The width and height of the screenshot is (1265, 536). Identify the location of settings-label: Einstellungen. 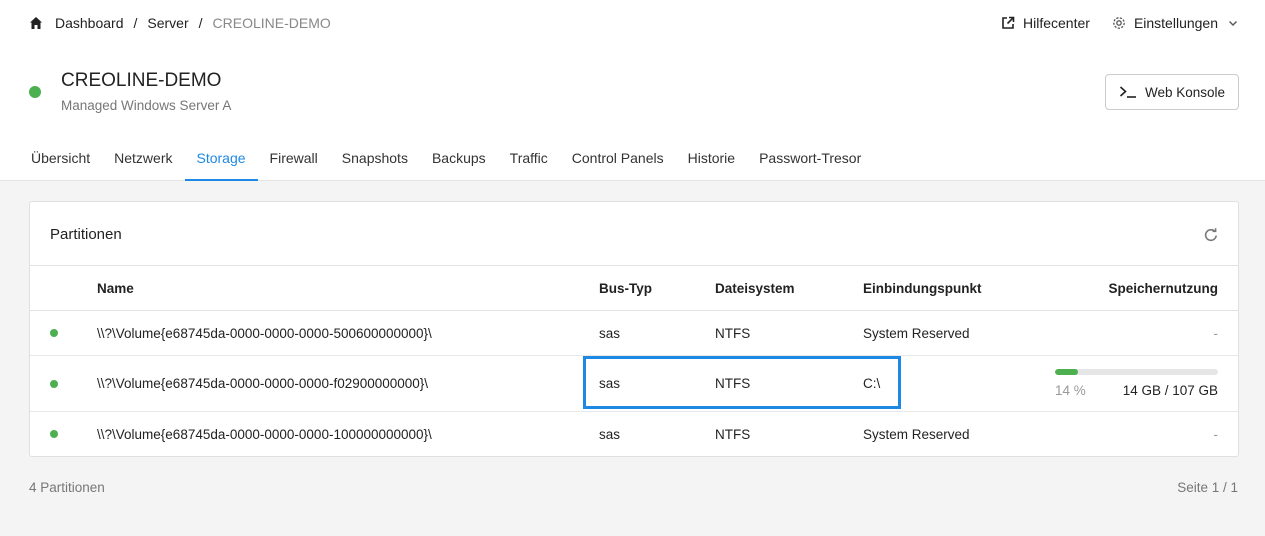
(1175, 23).